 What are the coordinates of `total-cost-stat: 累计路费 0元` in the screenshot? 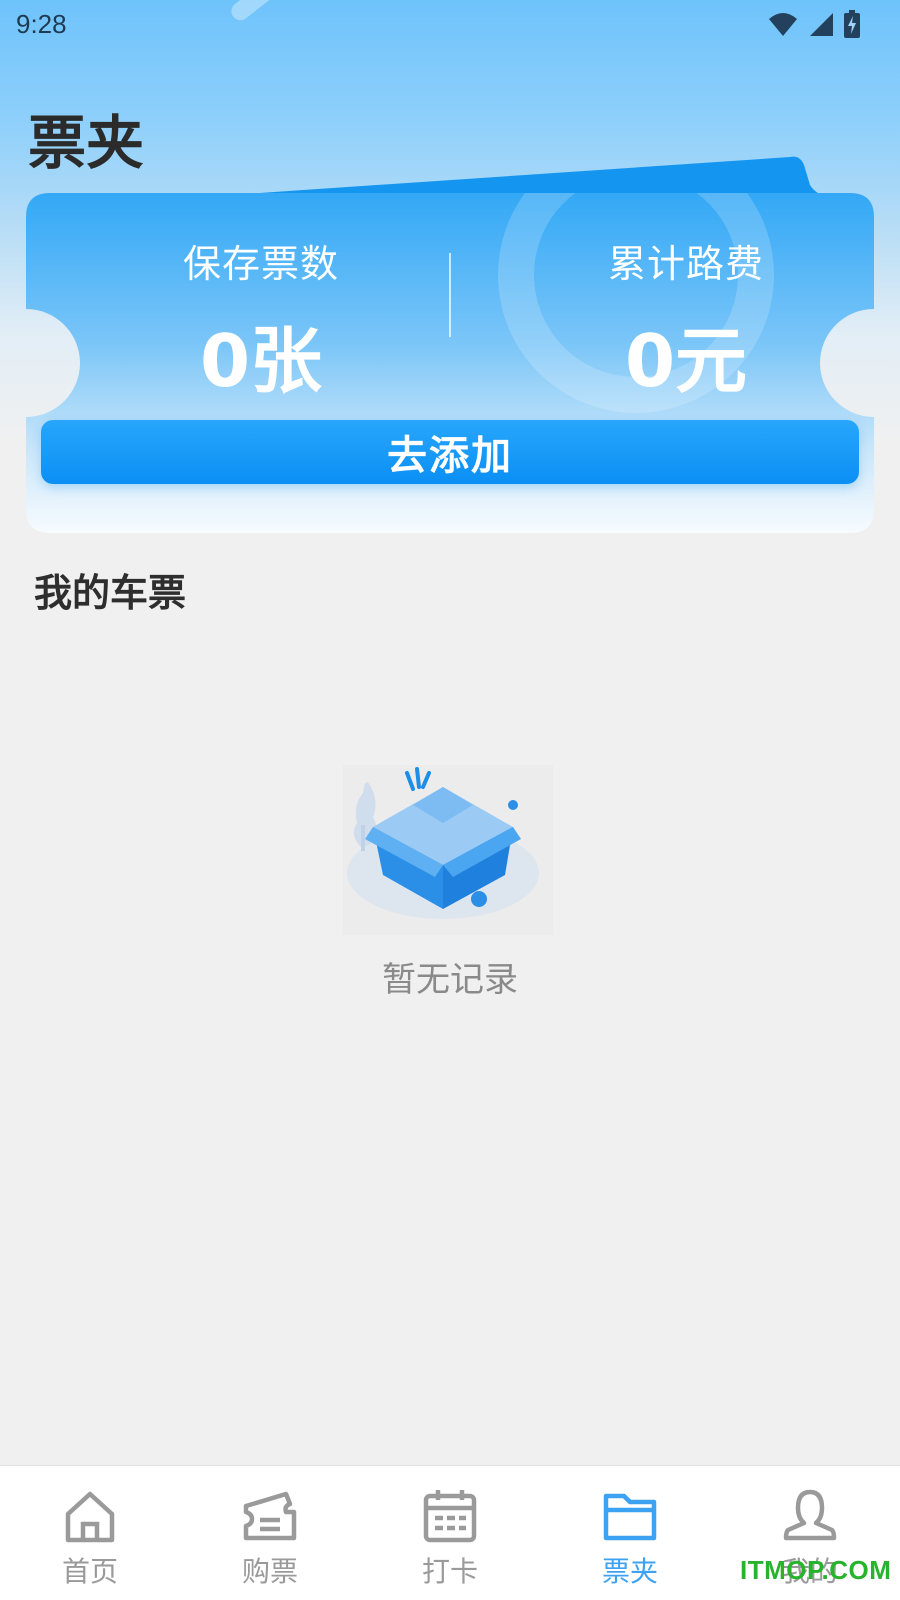 It's located at (686, 320).